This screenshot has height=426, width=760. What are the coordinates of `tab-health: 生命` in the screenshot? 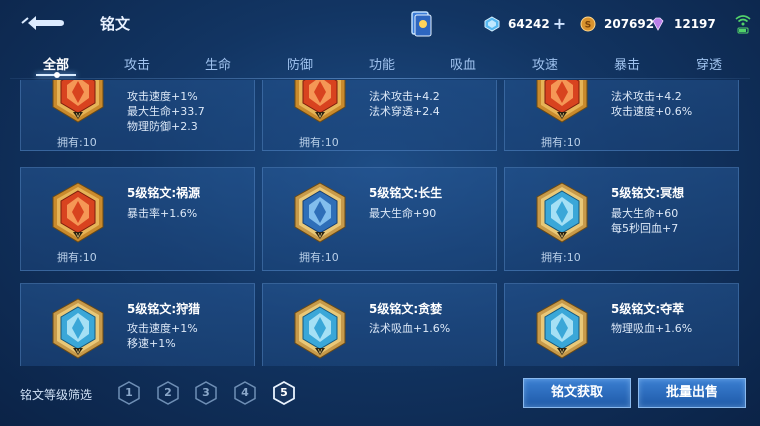 It's located at (218, 63).